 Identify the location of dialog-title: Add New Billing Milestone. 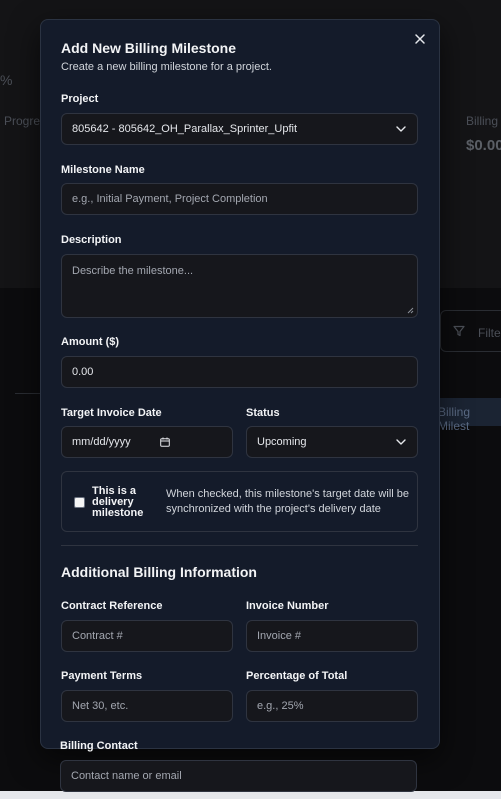
(149, 48).